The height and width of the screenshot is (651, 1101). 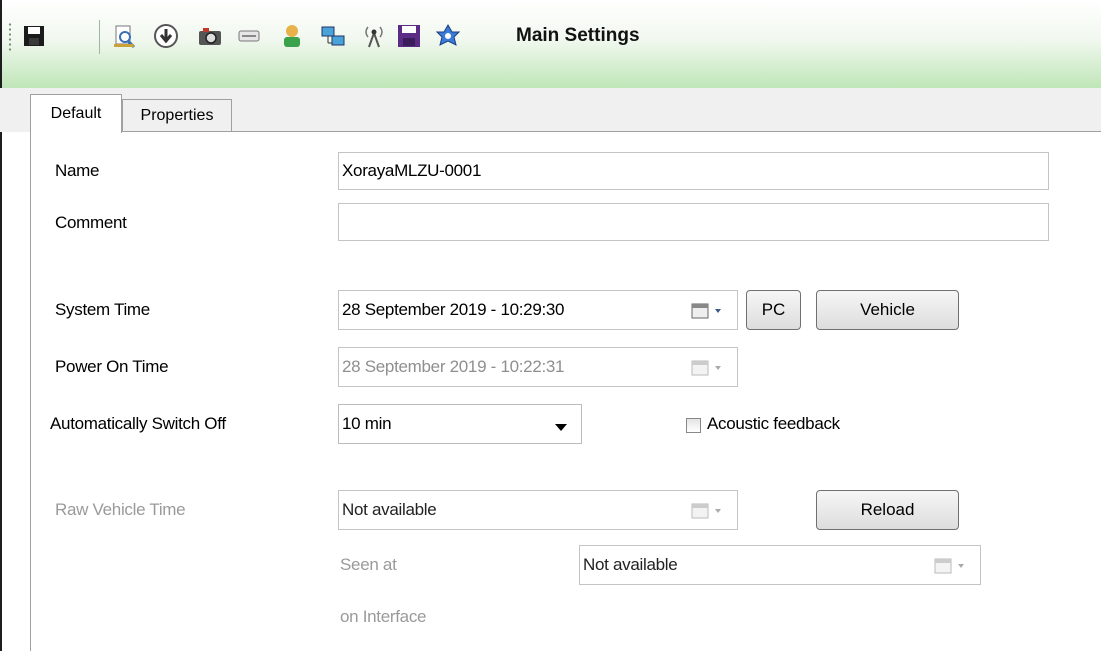 What do you see at coordinates (166, 36) in the screenshot?
I see `download-icon` at bounding box center [166, 36].